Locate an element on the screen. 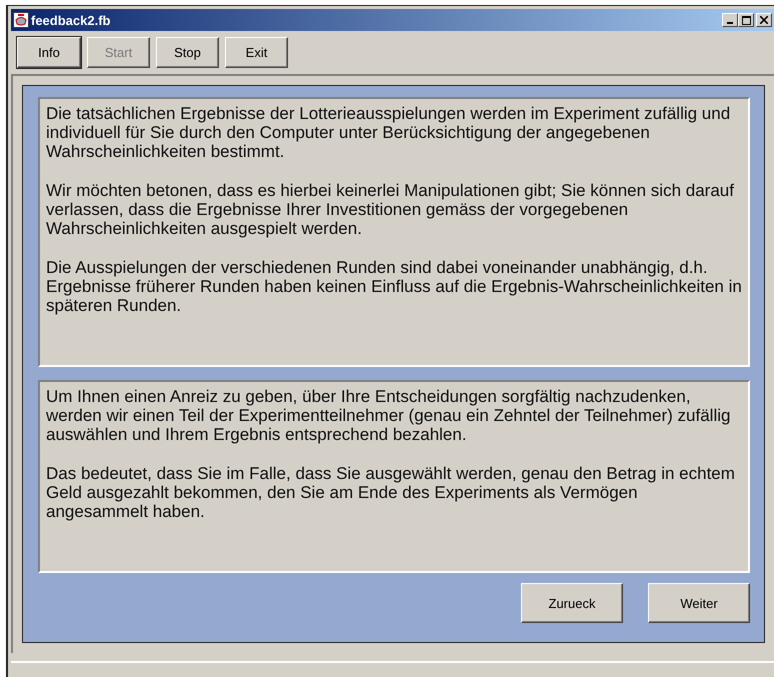 The width and height of the screenshot is (774, 677). nav-button: Zurueck is located at coordinates (572, 603).